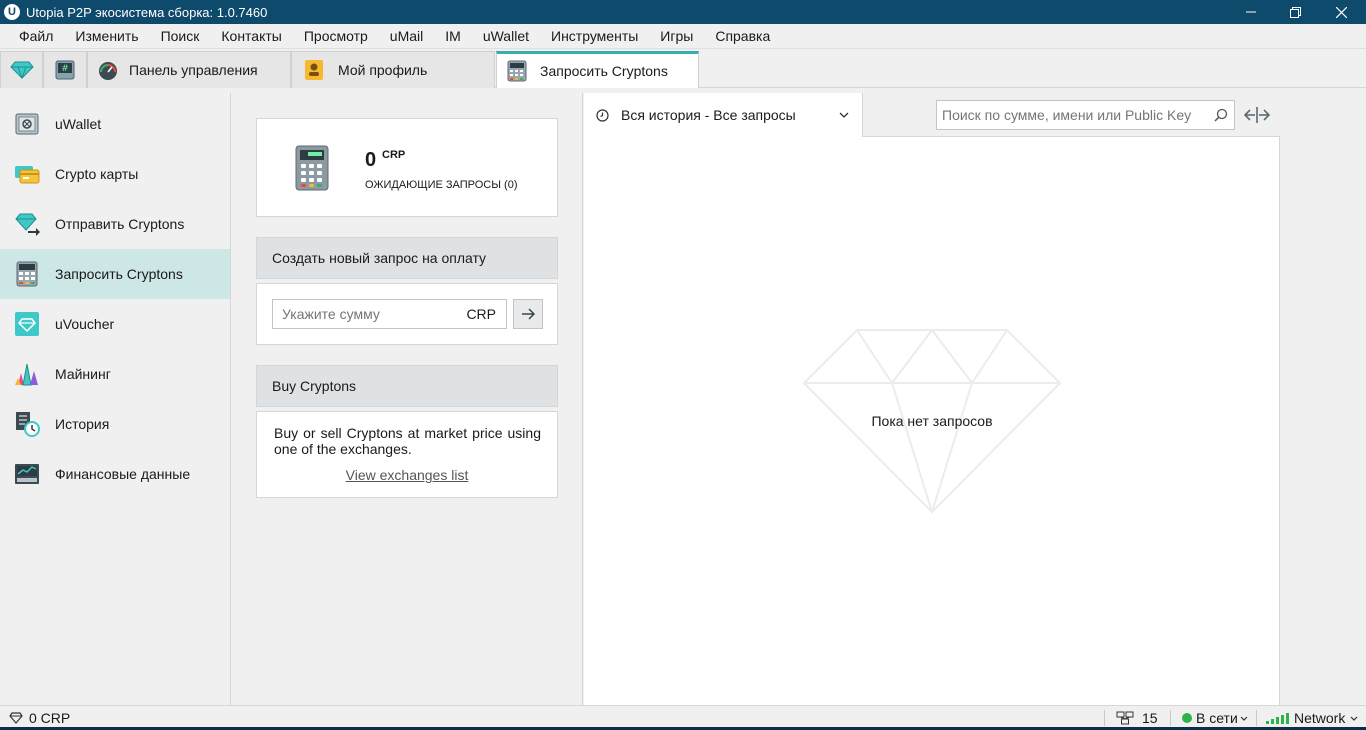 The width and height of the screenshot is (1366, 730). I want to click on minimize-button, so click(1251, 12).